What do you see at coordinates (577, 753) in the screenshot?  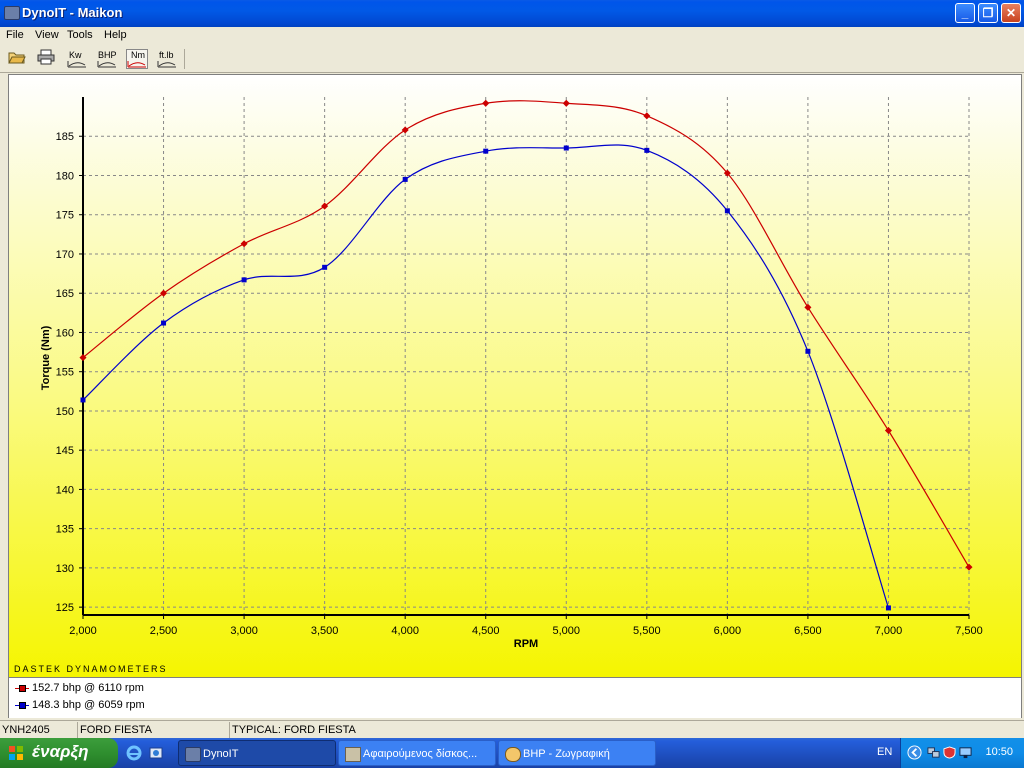 I see `task-paint: BHP - Ζωγραφική` at bounding box center [577, 753].